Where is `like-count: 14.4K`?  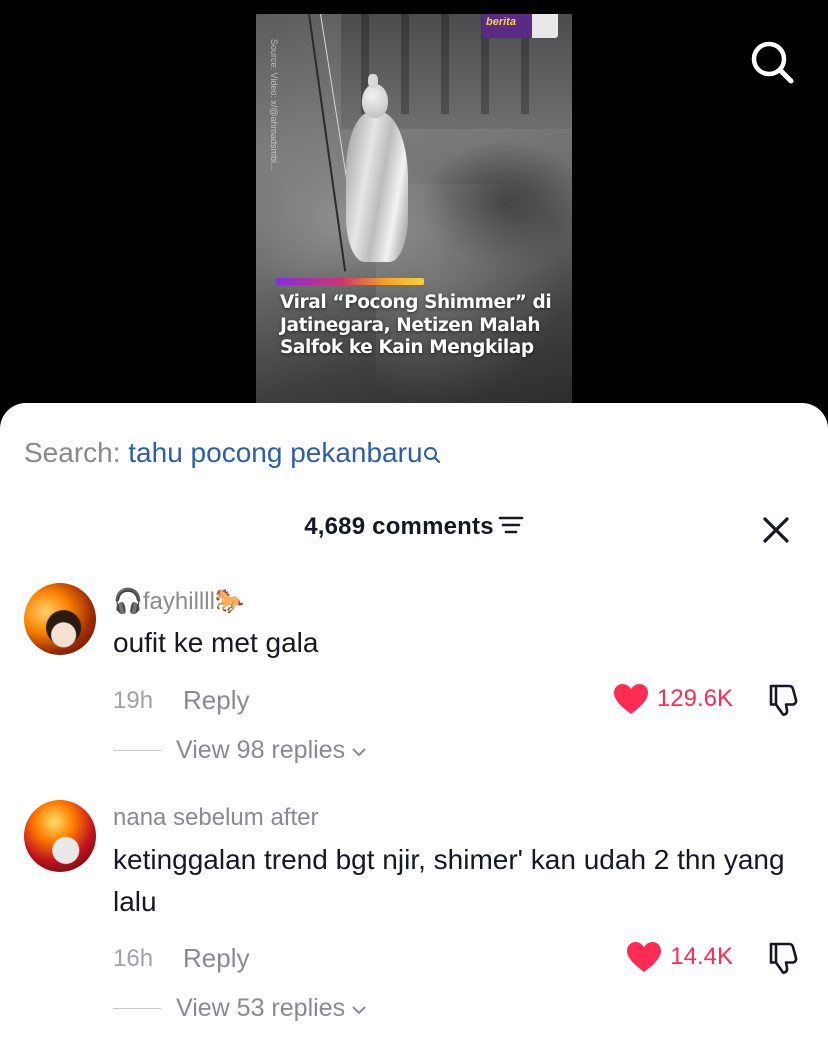 like-count: 14.4K is located at coordinates (701, 956).